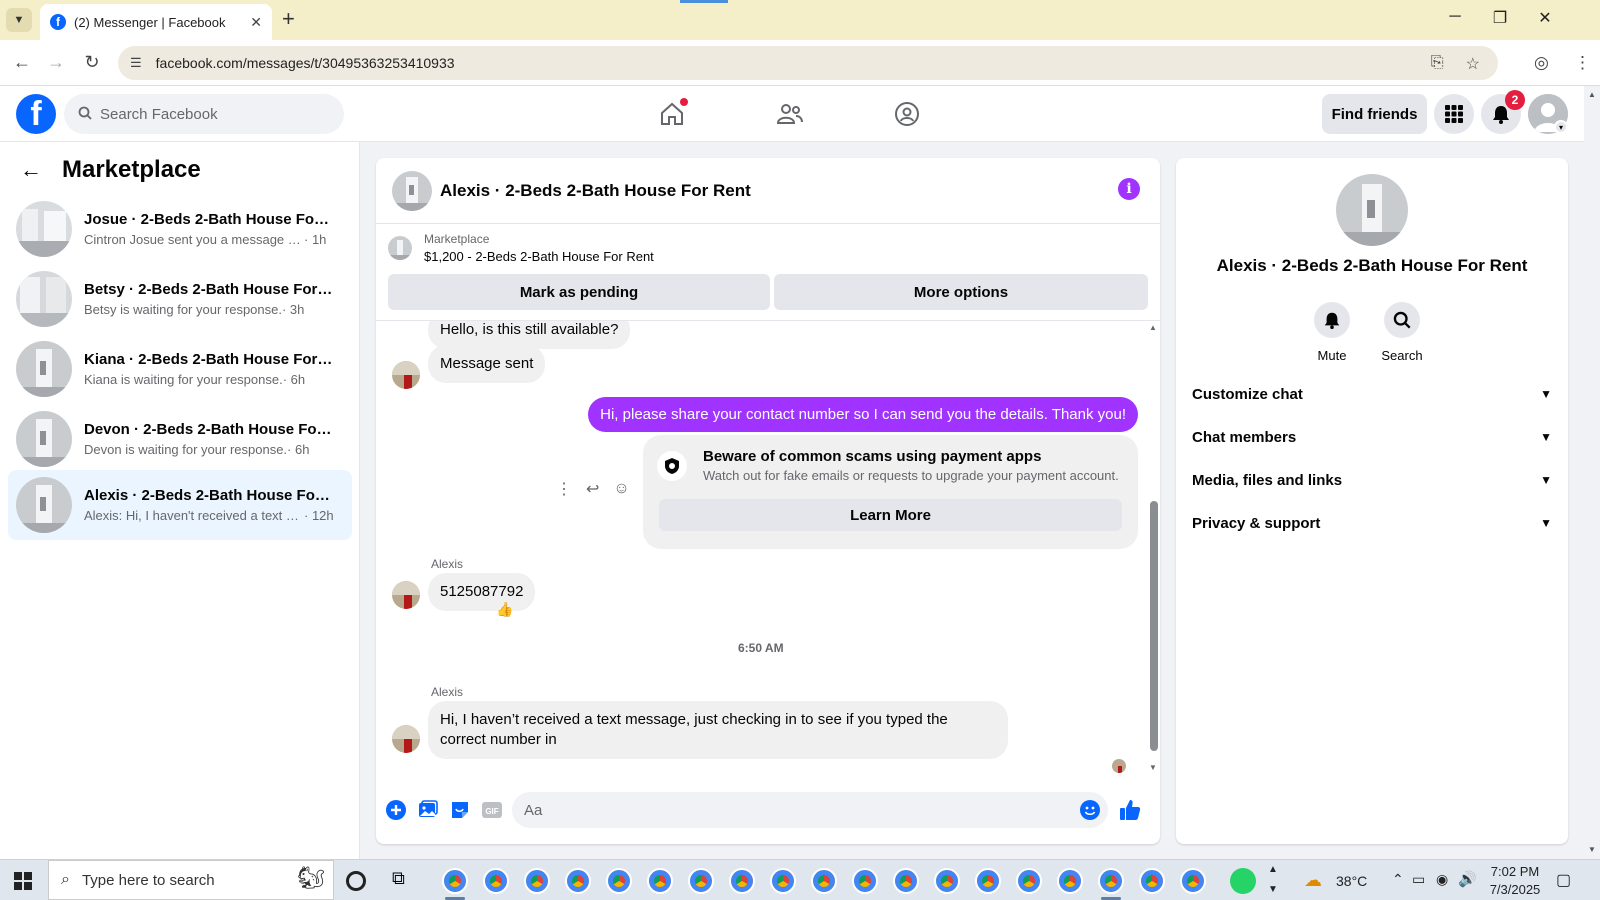 Image resolution: width=1600 pixels, height=900 pixels. I want to click on thumbs-up-send-icon, so click(1130, 810).